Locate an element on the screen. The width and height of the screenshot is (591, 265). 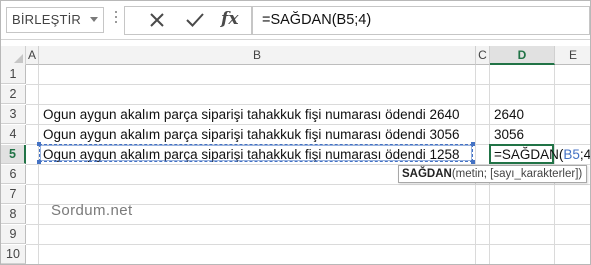
referenced-range is located at coordinates (256, 153).